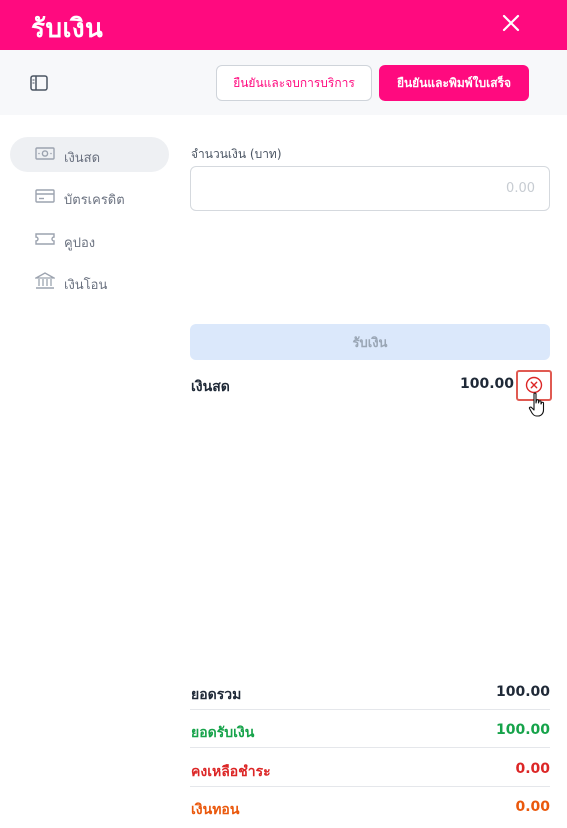  Describe the element at coordinates (236, 154) in the screenshot. I see `amount-label: จำนวนเงิน (บาท)` at that location.